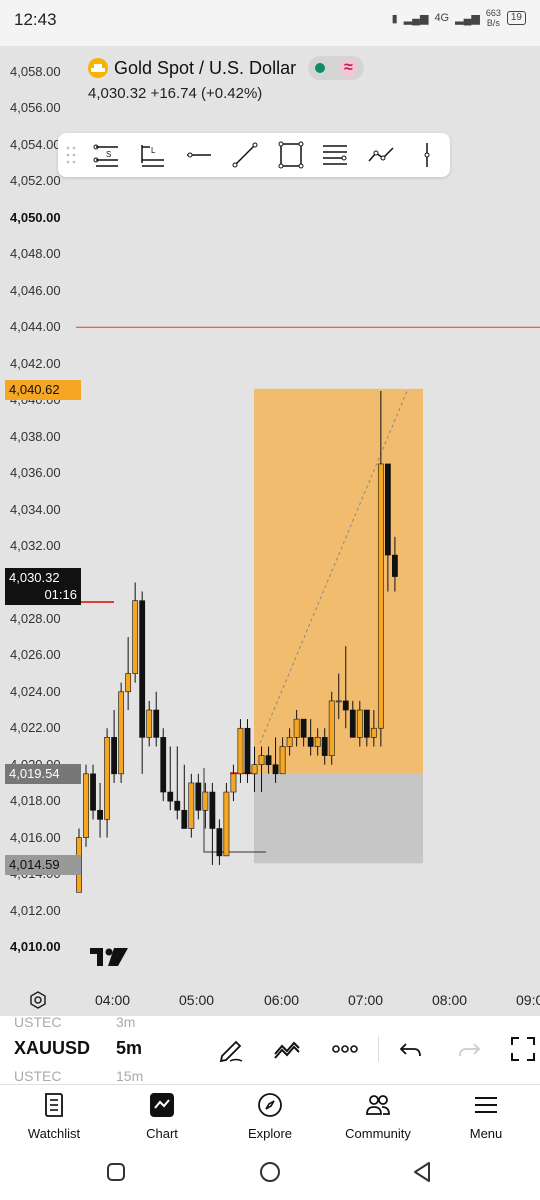 Image resolution: width=540 pixels, height=1200 pixels. What do you see at coordinates (43, 774) in the screenshot?
I see `entry-price-tag: 4,019.54` at bounding box center [43, 774].